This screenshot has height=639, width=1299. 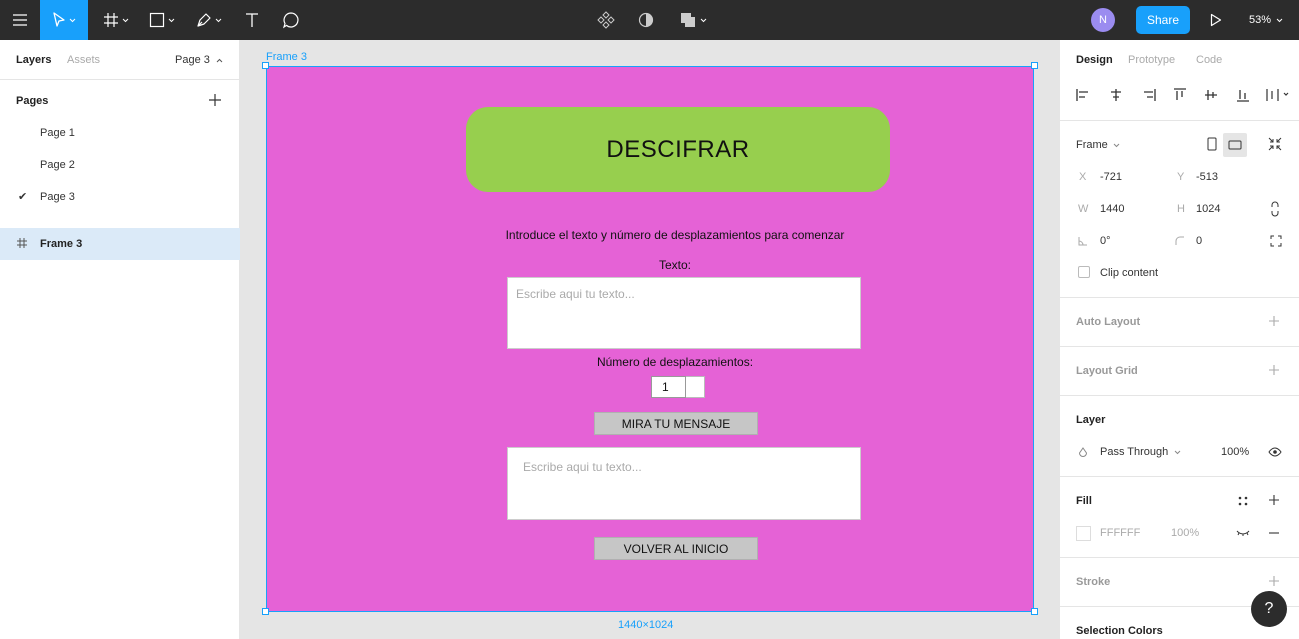 I want to click on align-vertical-center-icon, so click(x=1211, y=95).